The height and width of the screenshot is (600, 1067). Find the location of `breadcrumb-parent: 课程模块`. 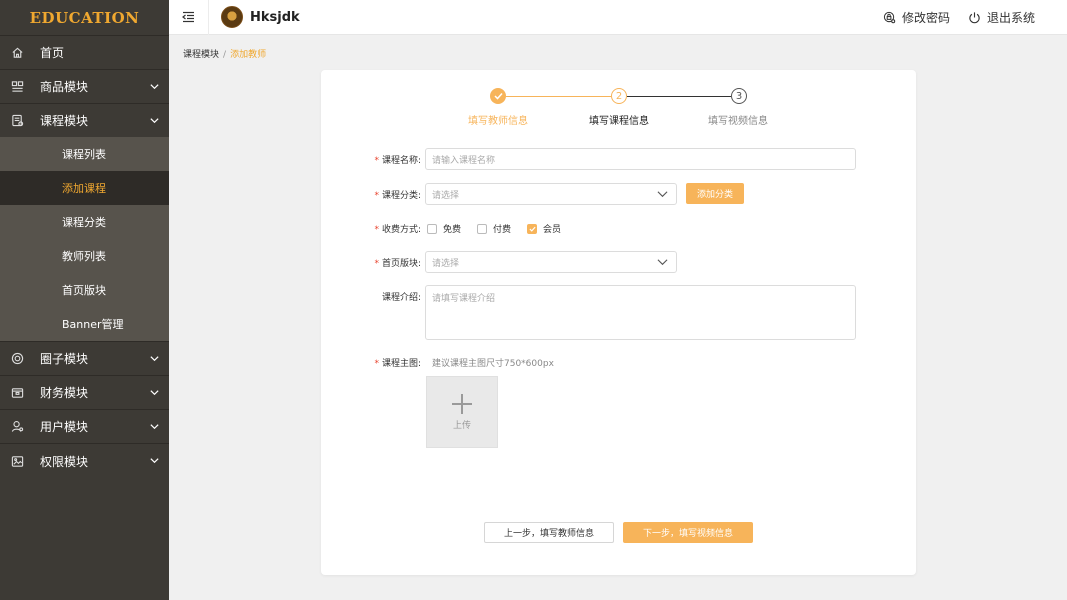

breadcrumb-parent: 课程模块 is located at coordinates (201, 55).